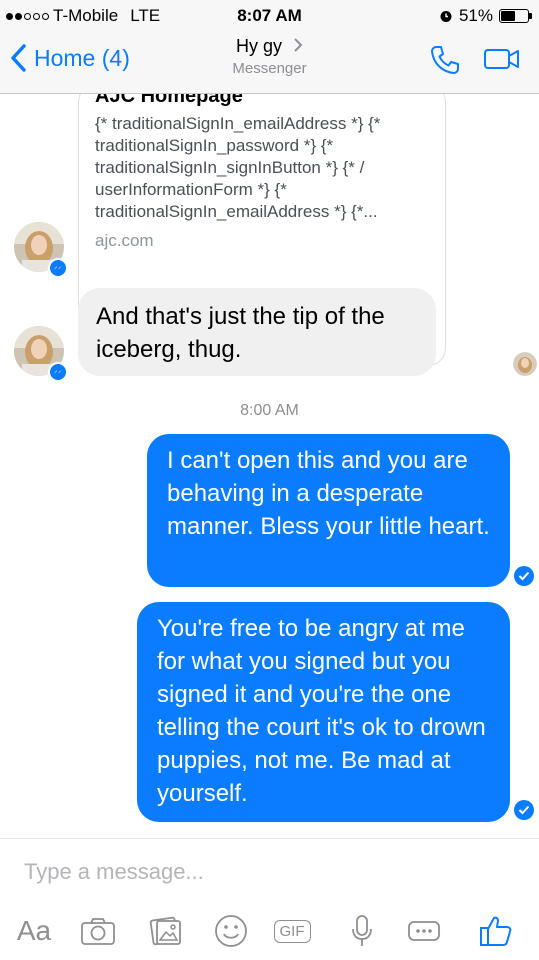 This screenshot has width=539, height=960. I want to click on link-domain: ajc.com, so click(124, 240).